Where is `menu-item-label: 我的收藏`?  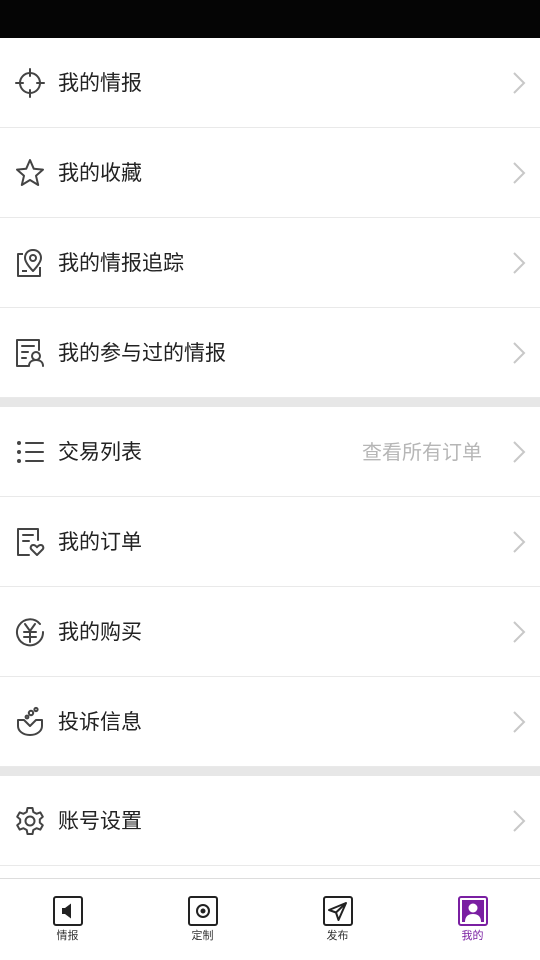 menu-item-label: 我的收藏 is located at coordinates (100, 173).